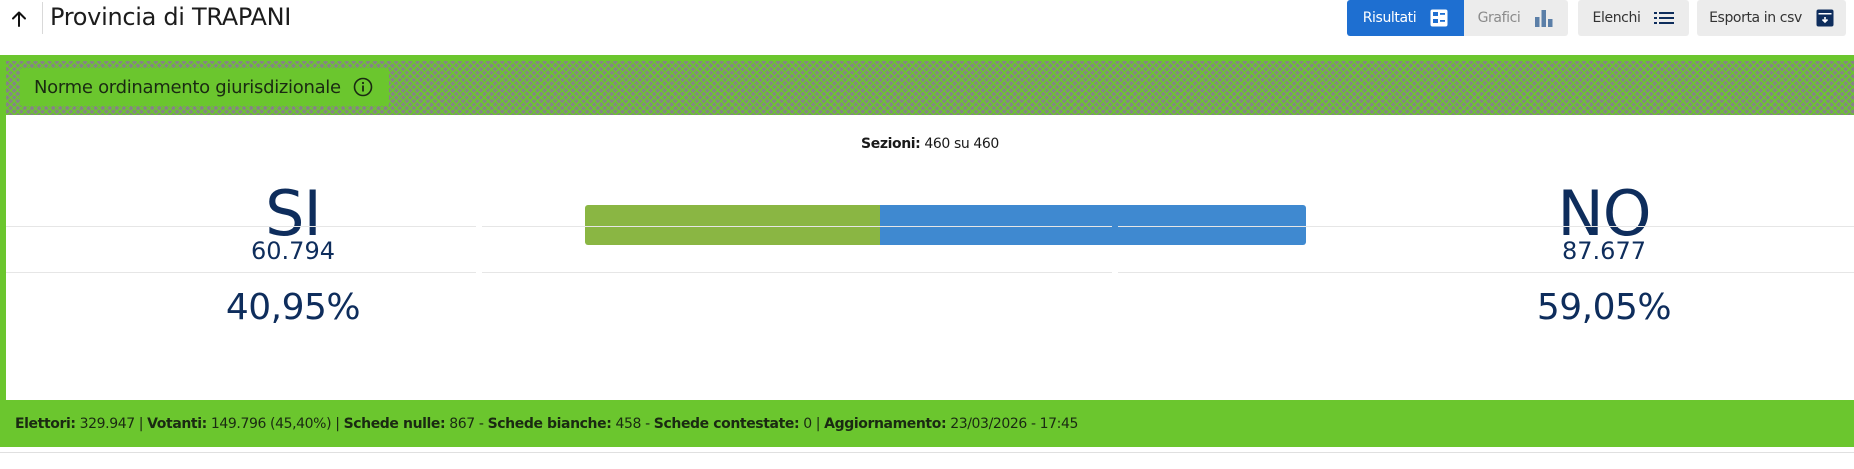 This screenshot has width=1854, height=469. What do you see at coordinates (1604, 307) in the screenshot?
I see `no-percent: 59,05%` at bounding box center [1604, 307].